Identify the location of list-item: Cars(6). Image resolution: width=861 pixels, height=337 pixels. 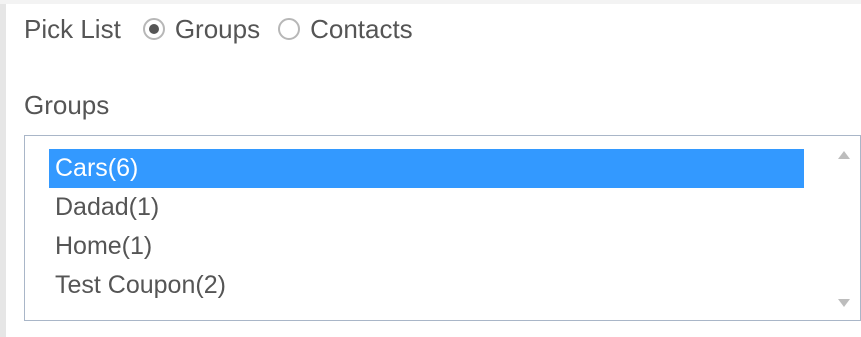
(426, 168).